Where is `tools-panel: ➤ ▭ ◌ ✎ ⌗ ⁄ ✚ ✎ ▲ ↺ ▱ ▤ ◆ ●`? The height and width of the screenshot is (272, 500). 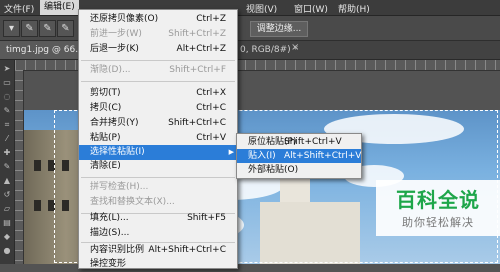
tools-panel: ➤ ▭ ◌ ✎ ⌗ ⁄ ✚ ✎ ▲ ↺ ▱ ▤ ◆ ● is located at coordinates (7, 162).